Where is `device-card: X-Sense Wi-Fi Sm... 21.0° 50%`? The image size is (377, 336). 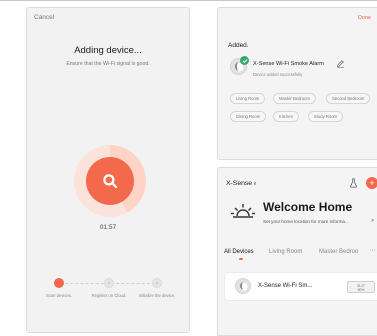
device-card: X-Sense Wi-Fi Sm... 21.0° 50% is located at coordinates (301, 286).